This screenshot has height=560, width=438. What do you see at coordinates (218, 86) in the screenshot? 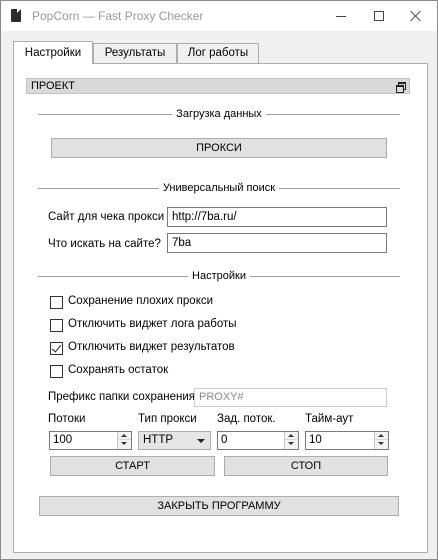
I see `project-bar: ПРОЕКТ` at bounding box center [218, 86].